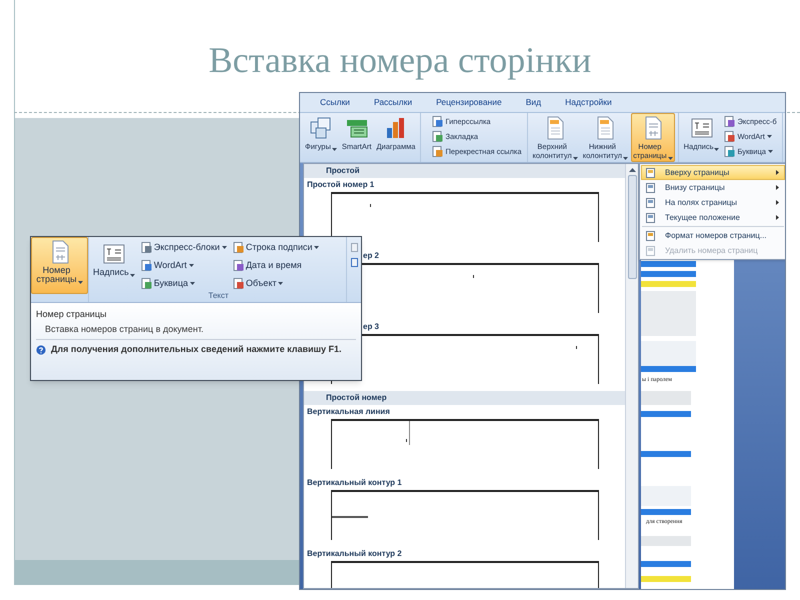 This screenshot has height=600, width=800. Describe the element at coordinates (354, 554) in the screenshot. I see `gallery-item-label: Вертикальный контур 2` at that location.